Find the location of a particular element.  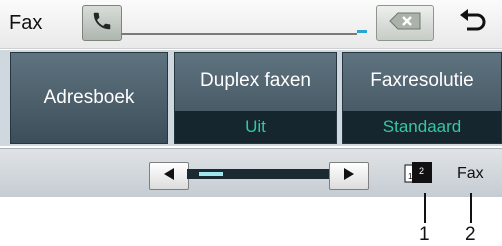

page-back-number: 2 is located at coordinates (421, 171).